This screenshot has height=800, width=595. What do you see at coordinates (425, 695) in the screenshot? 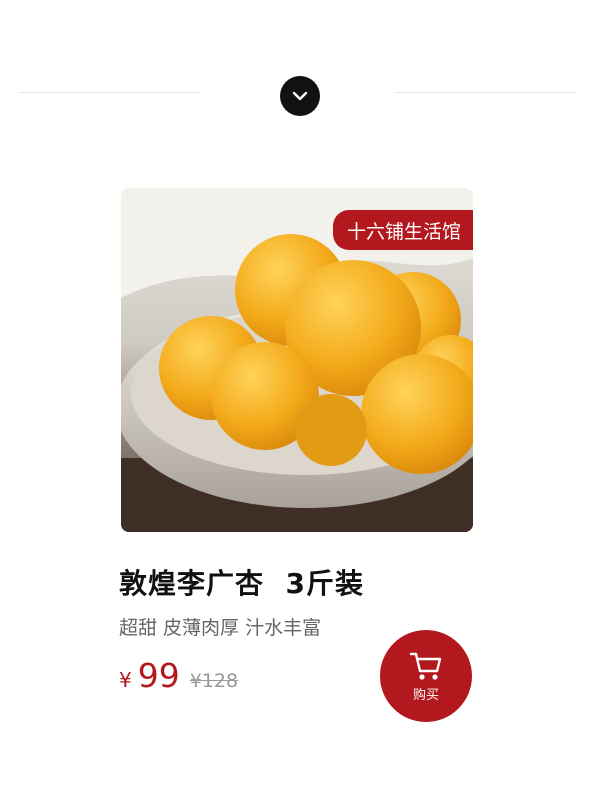
I see `buy-label: 购买` at bounding box center [425, 695].